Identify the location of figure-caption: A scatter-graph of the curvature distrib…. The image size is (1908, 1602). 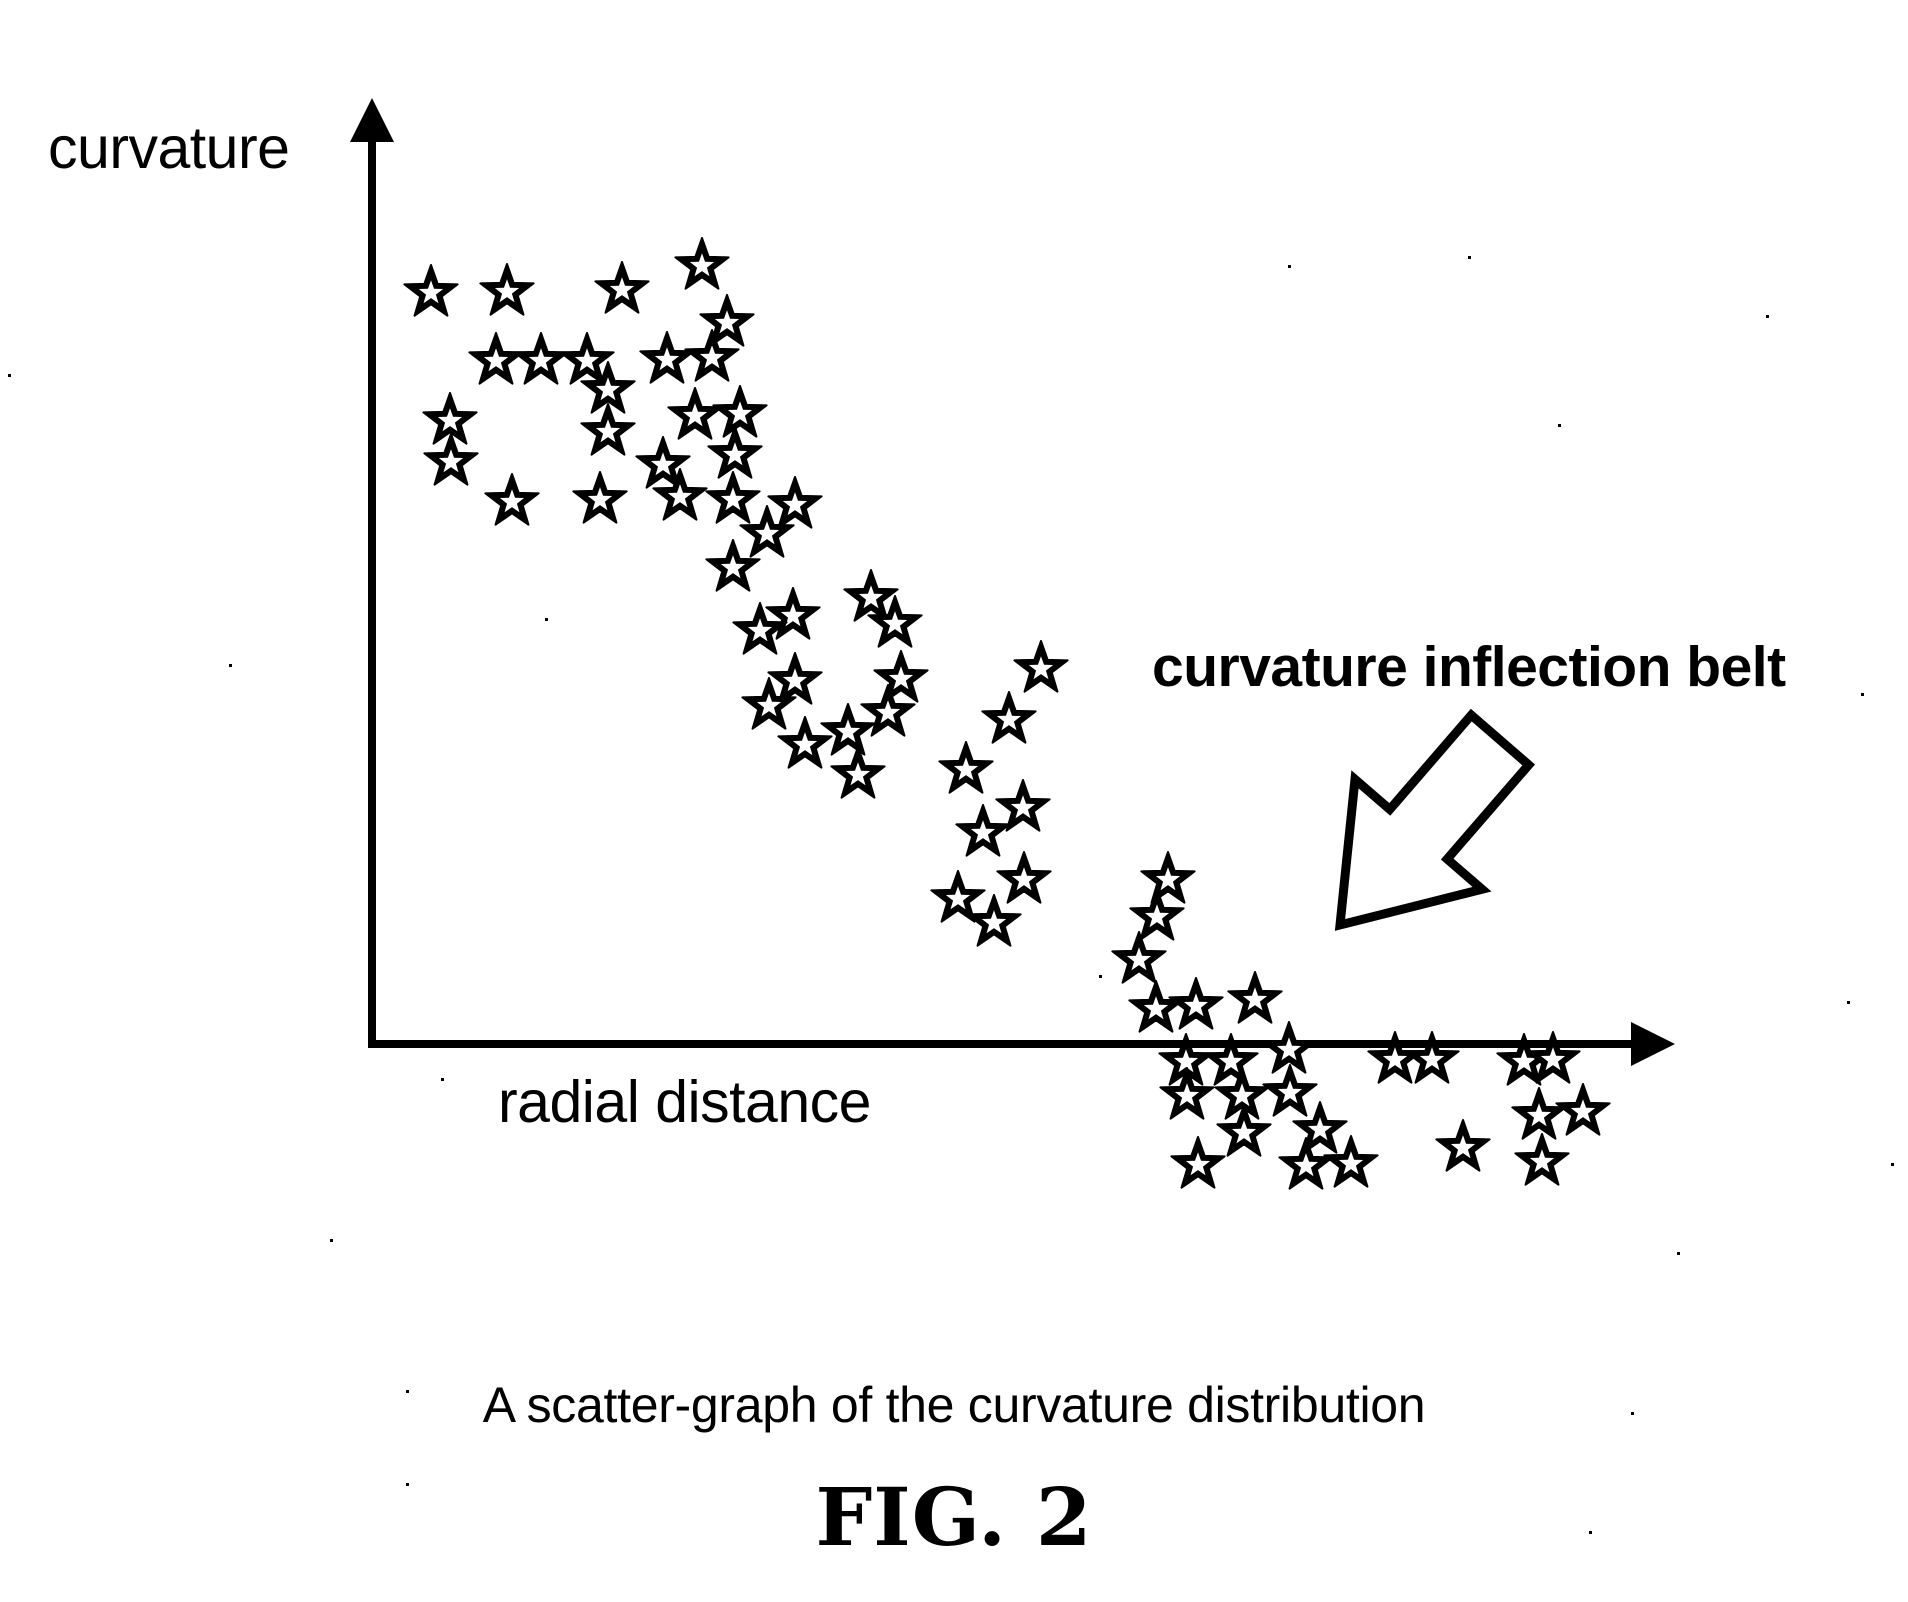
(954, 1405).